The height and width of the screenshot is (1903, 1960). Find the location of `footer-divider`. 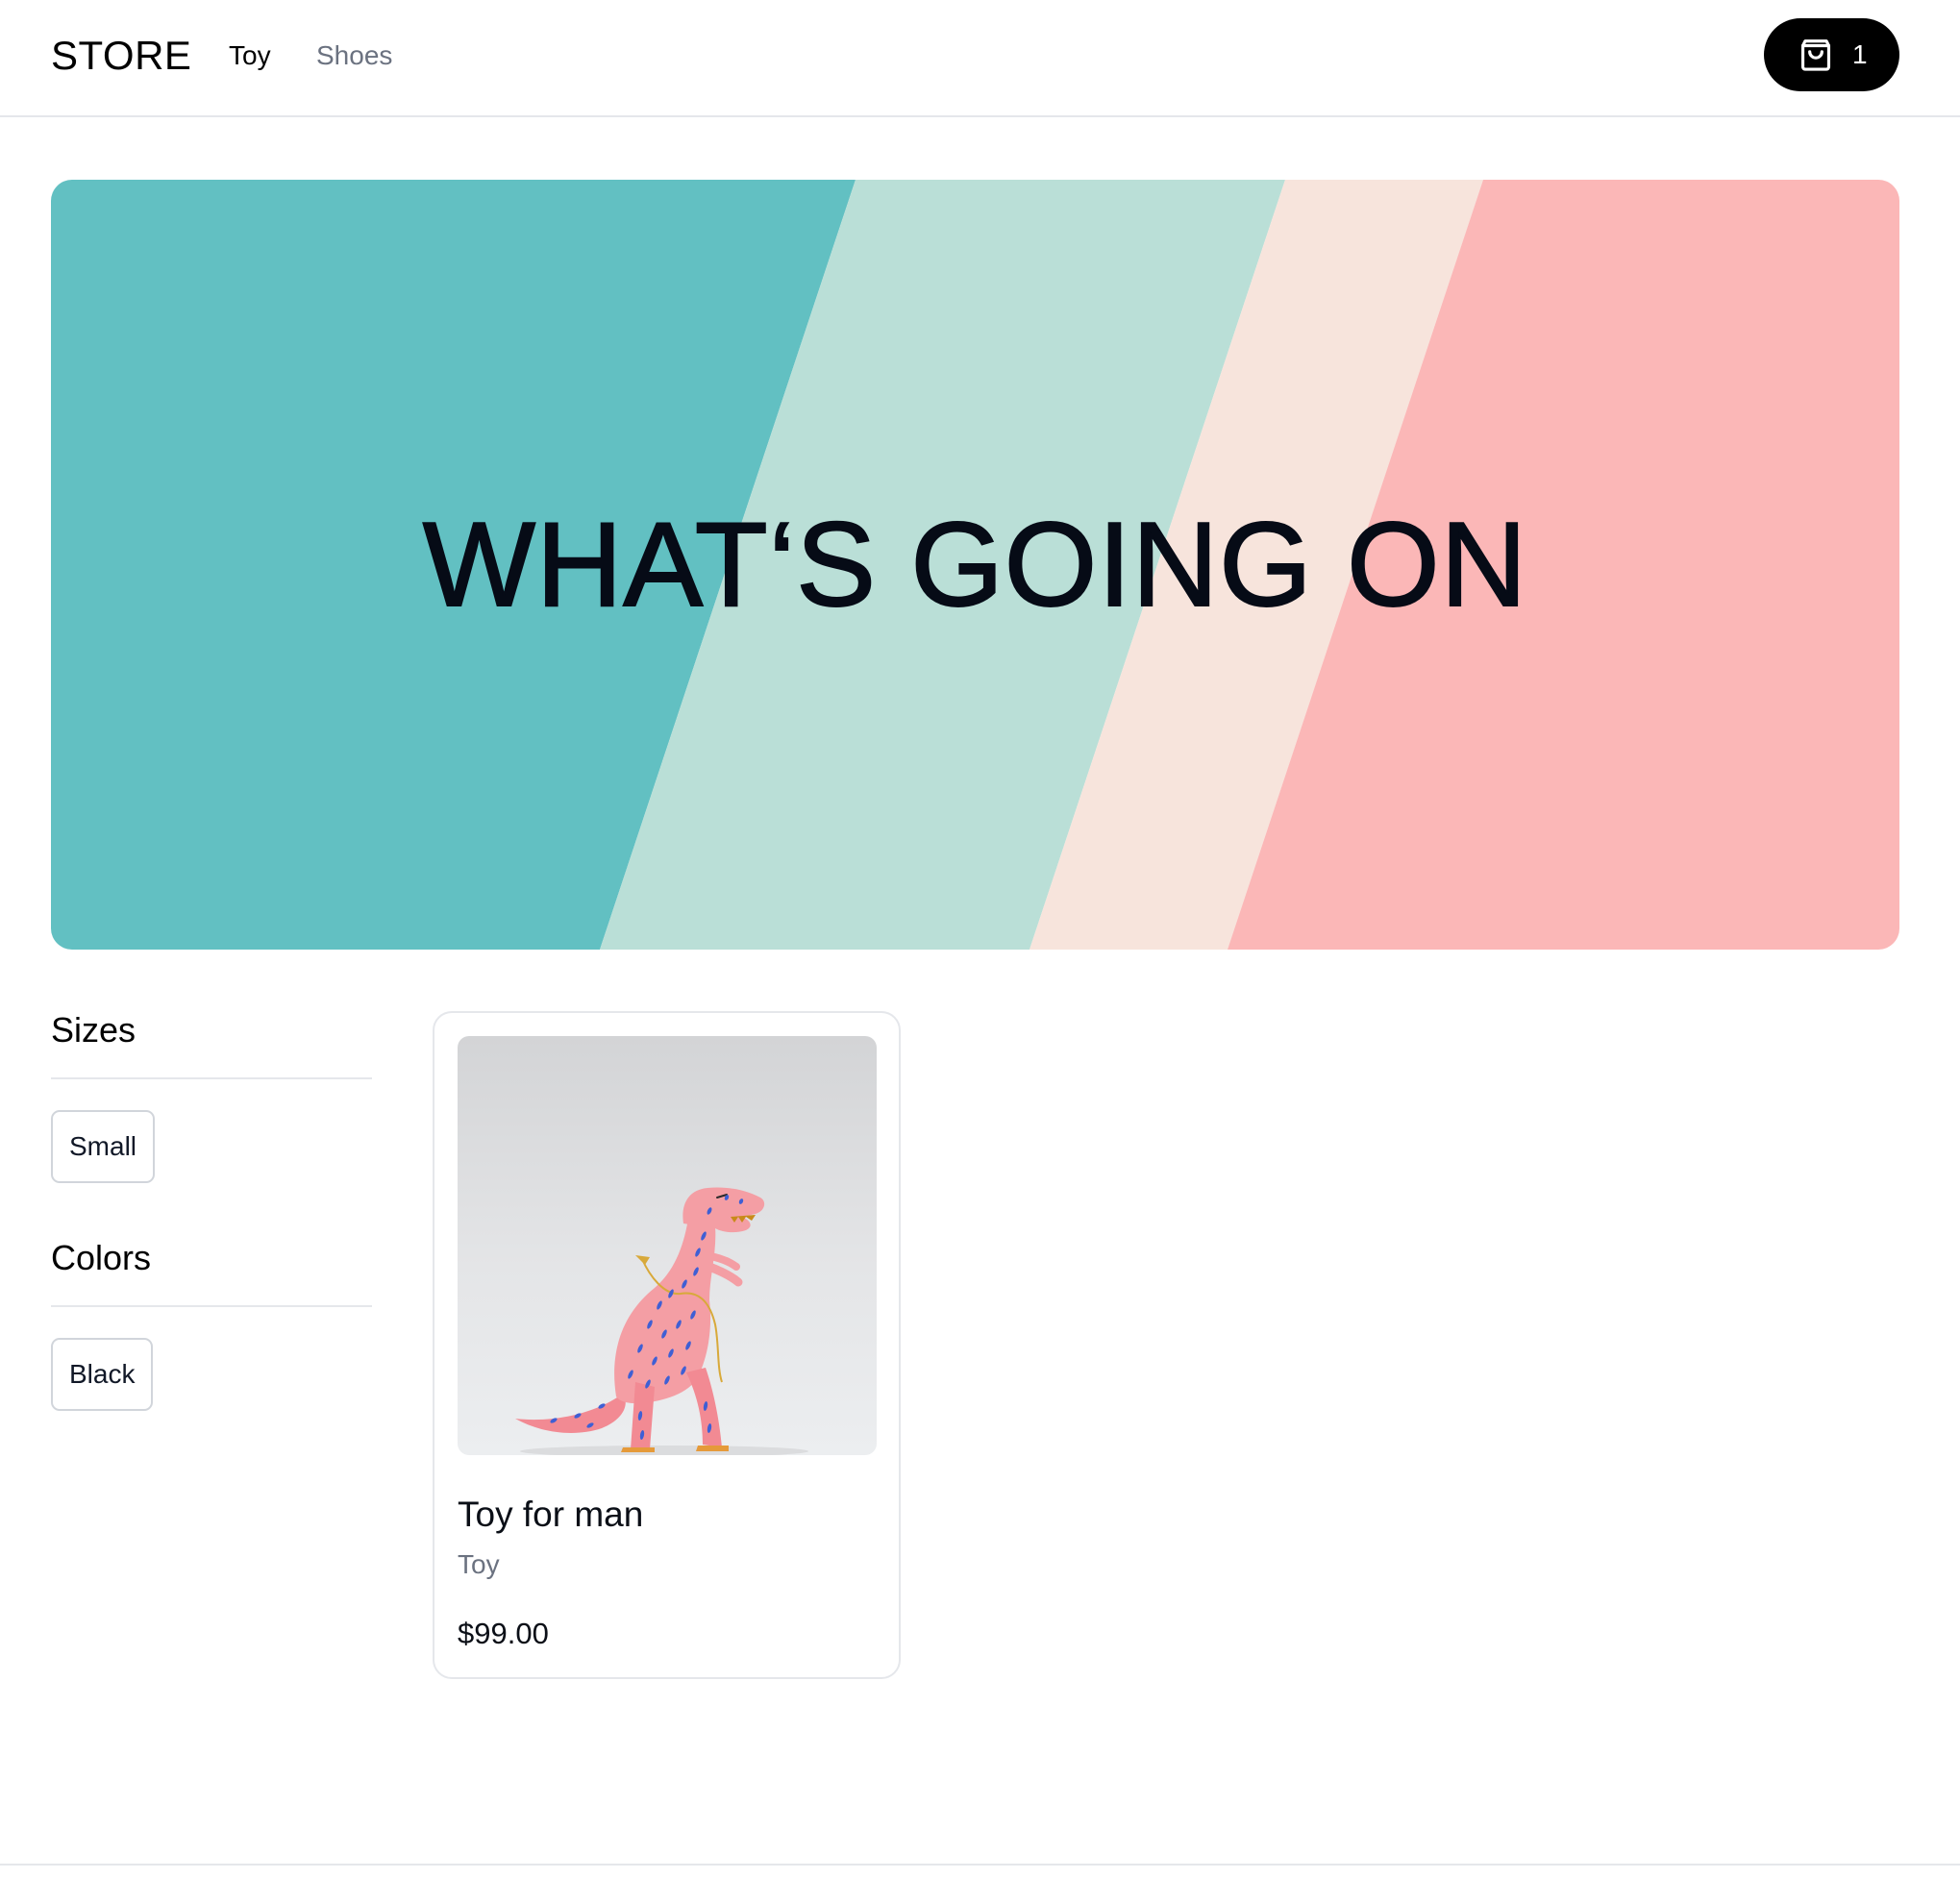

footer-divider is located at coordinates (980, 1865).